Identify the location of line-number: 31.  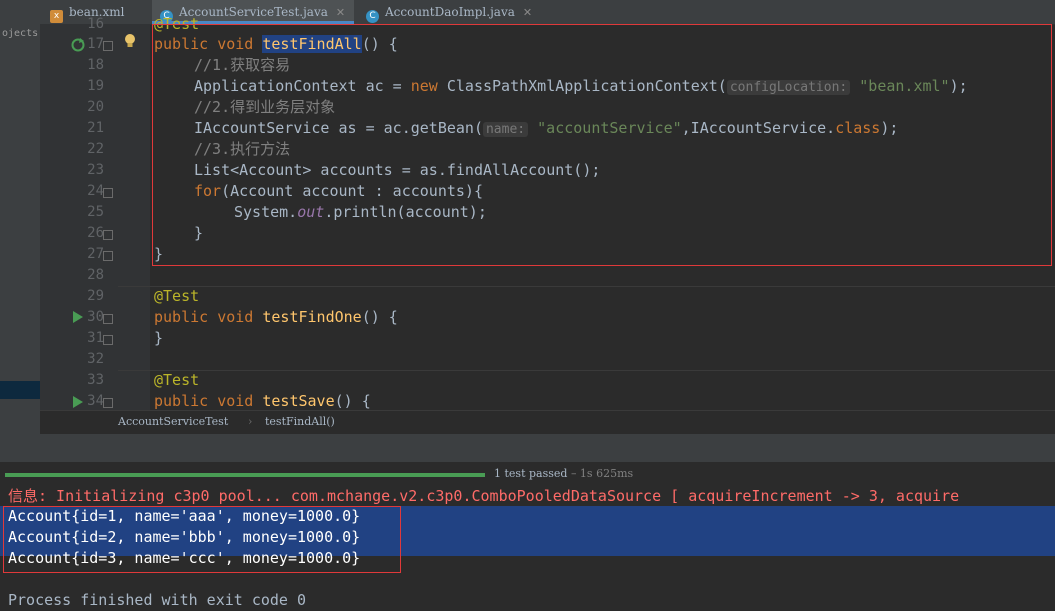
(95, 338).